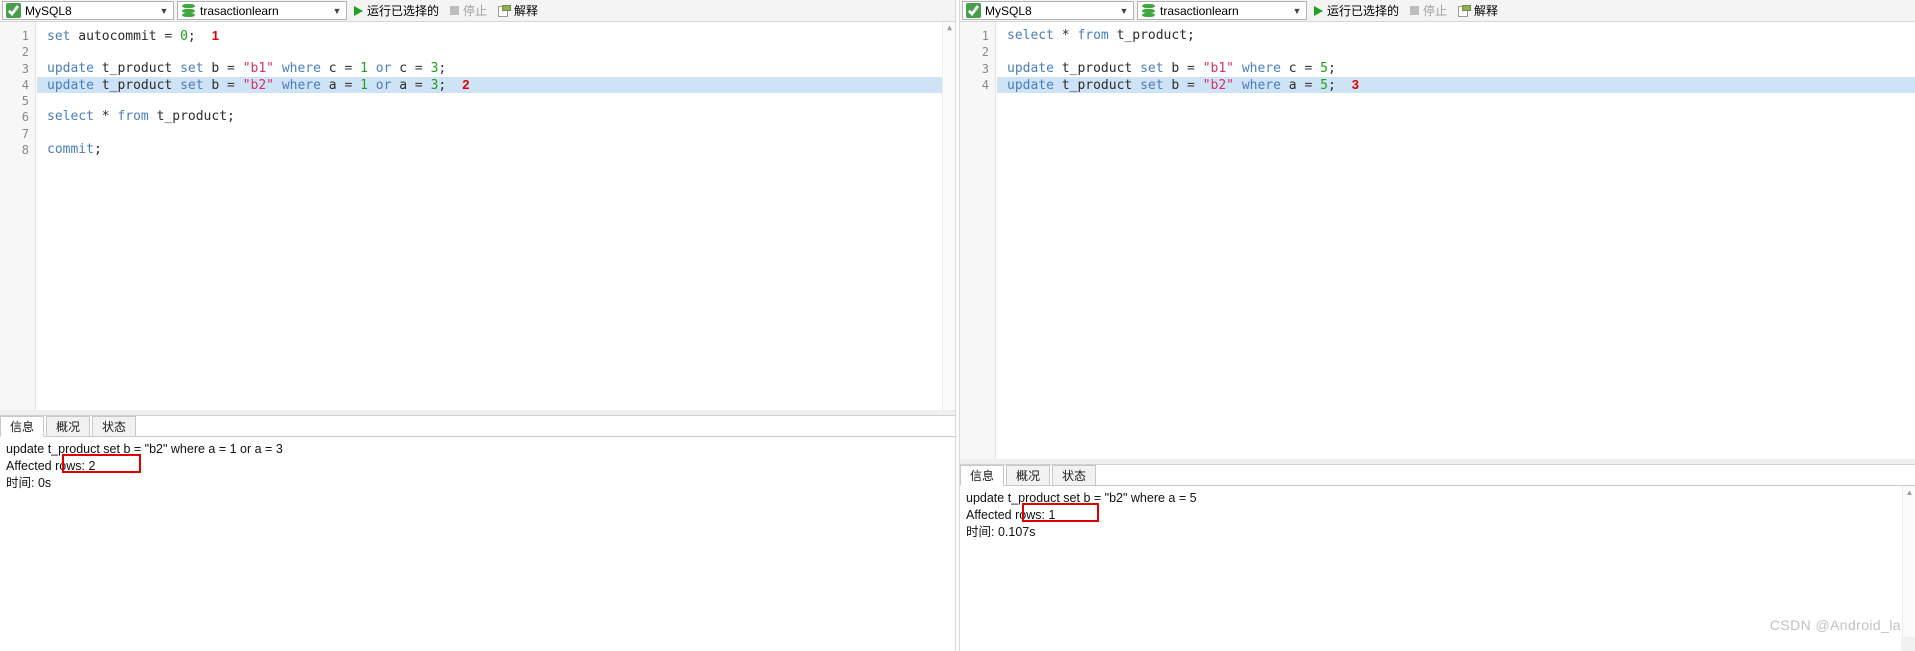  What do you see at coordinates (191, 117) in the screenshot?
I see `code-token: t_product;` at bounding box center [191, 117].